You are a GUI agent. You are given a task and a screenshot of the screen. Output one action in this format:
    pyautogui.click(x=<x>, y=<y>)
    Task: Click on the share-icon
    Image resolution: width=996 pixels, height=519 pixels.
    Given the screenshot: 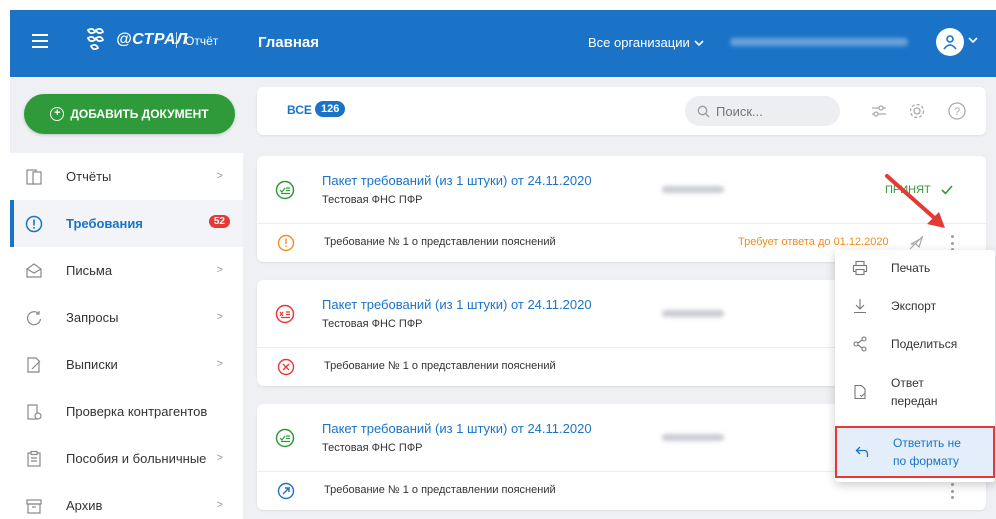 What is the action you would take?
    pyautogui.click(x=860, y=344)
    